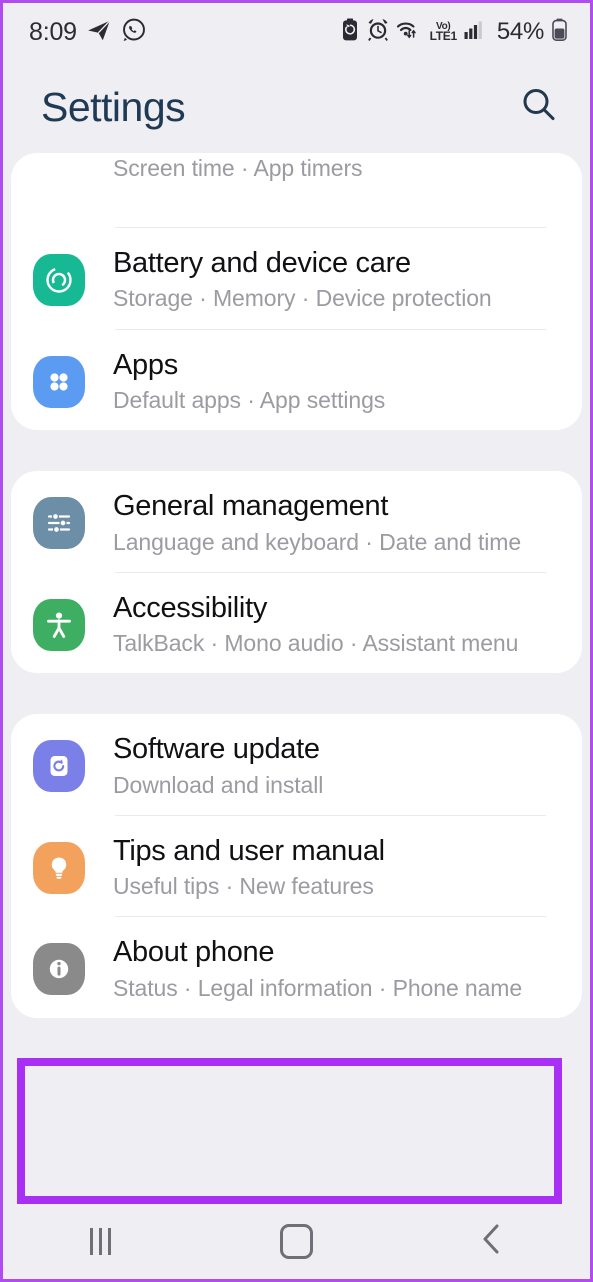  Describe the element at coordinates (113, 106) in the screenshot. I see `page-title: Settings` at that location.